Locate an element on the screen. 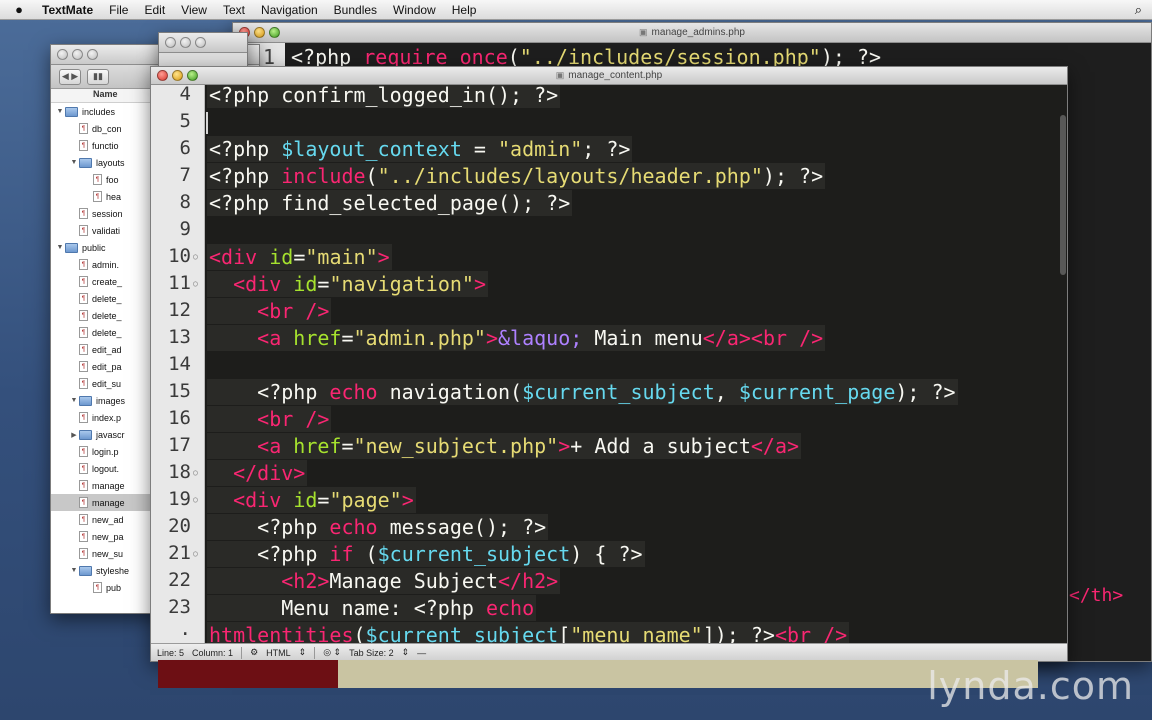 Image resolution: width=1152 pixels, height=720 pixels. line-number: 18 is located at coordinates (179, 472).